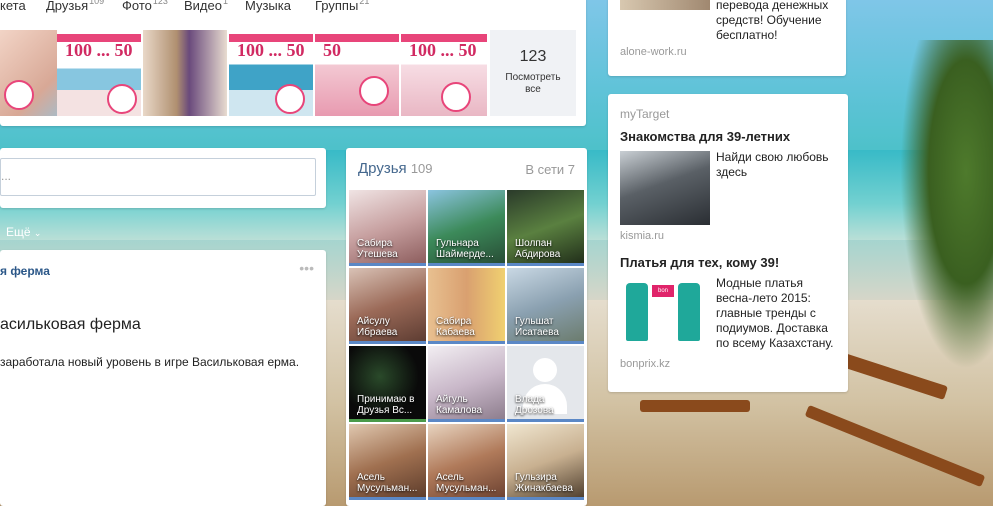 The height and width of the screenshot is (506, 993). Describe the element at coordinates (466, 306) in the screenshot. I see `friend-tile: Сабира Кабаева` at that location.